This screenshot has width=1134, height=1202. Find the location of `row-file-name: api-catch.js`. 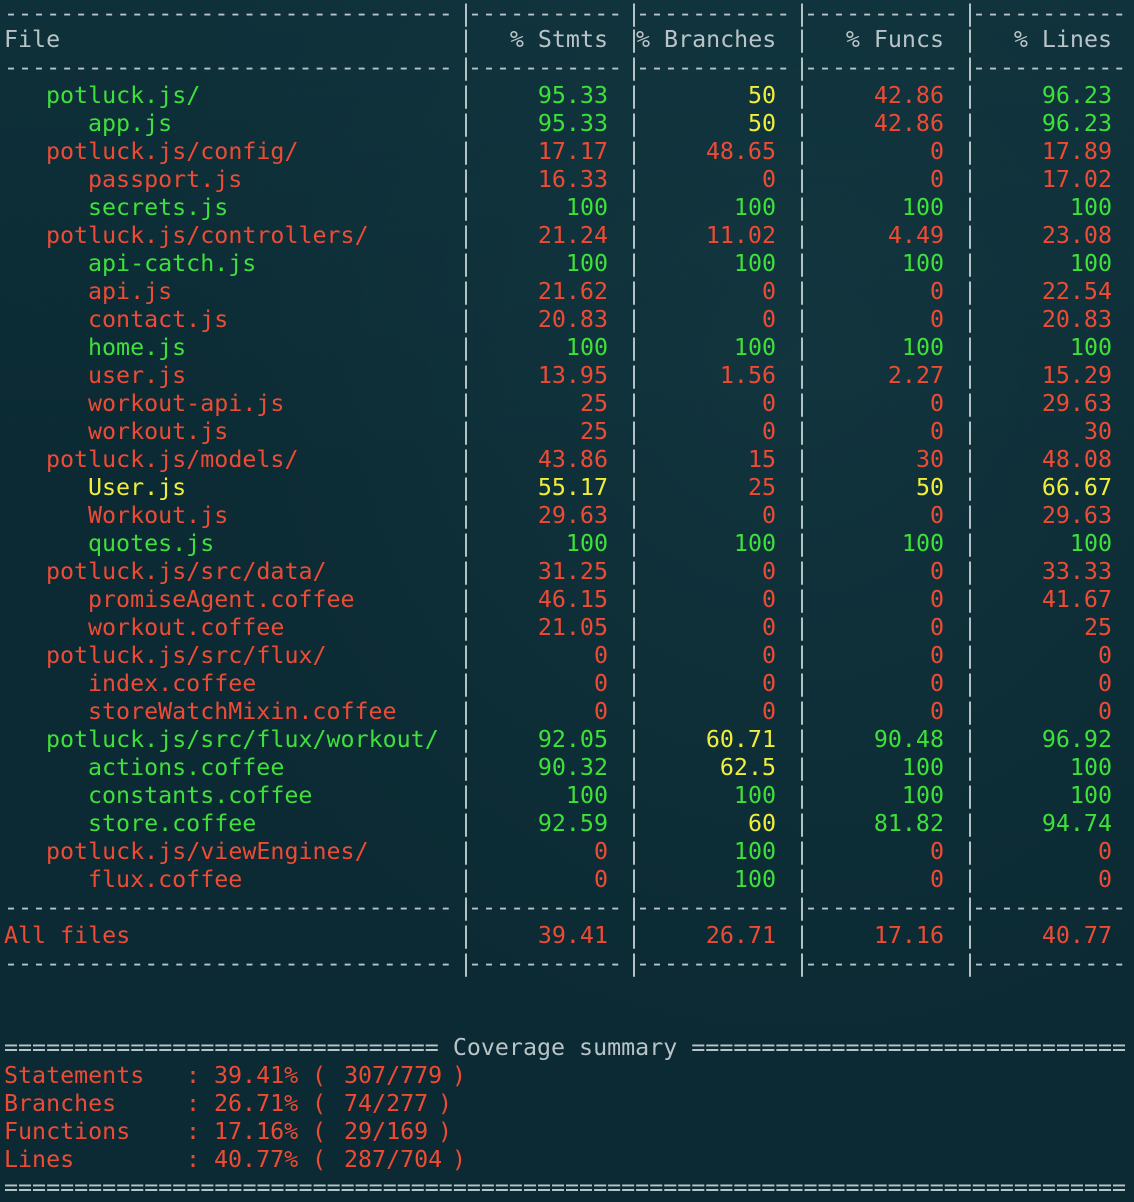

row-file-name: api-catch.js is located at coordinates (172, 263).